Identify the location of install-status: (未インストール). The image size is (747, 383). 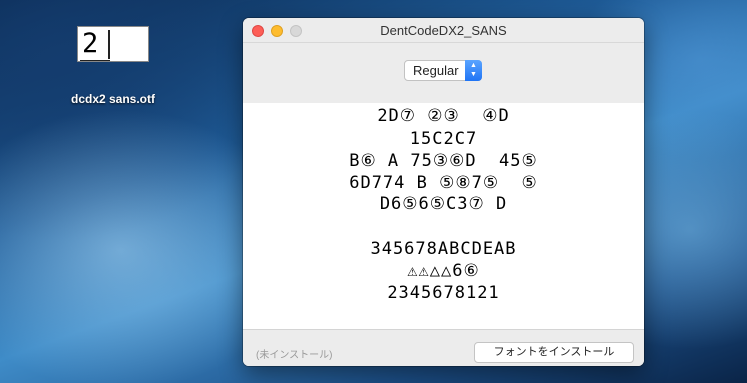
(294, 355).